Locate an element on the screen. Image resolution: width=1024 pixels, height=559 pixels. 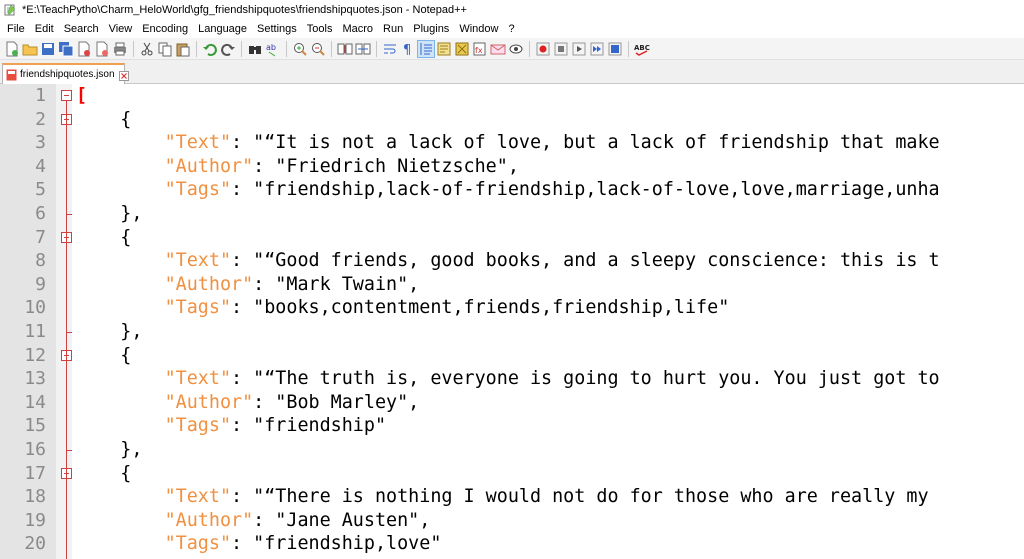
stop-macro-icon is located at coordinates (561, 49).